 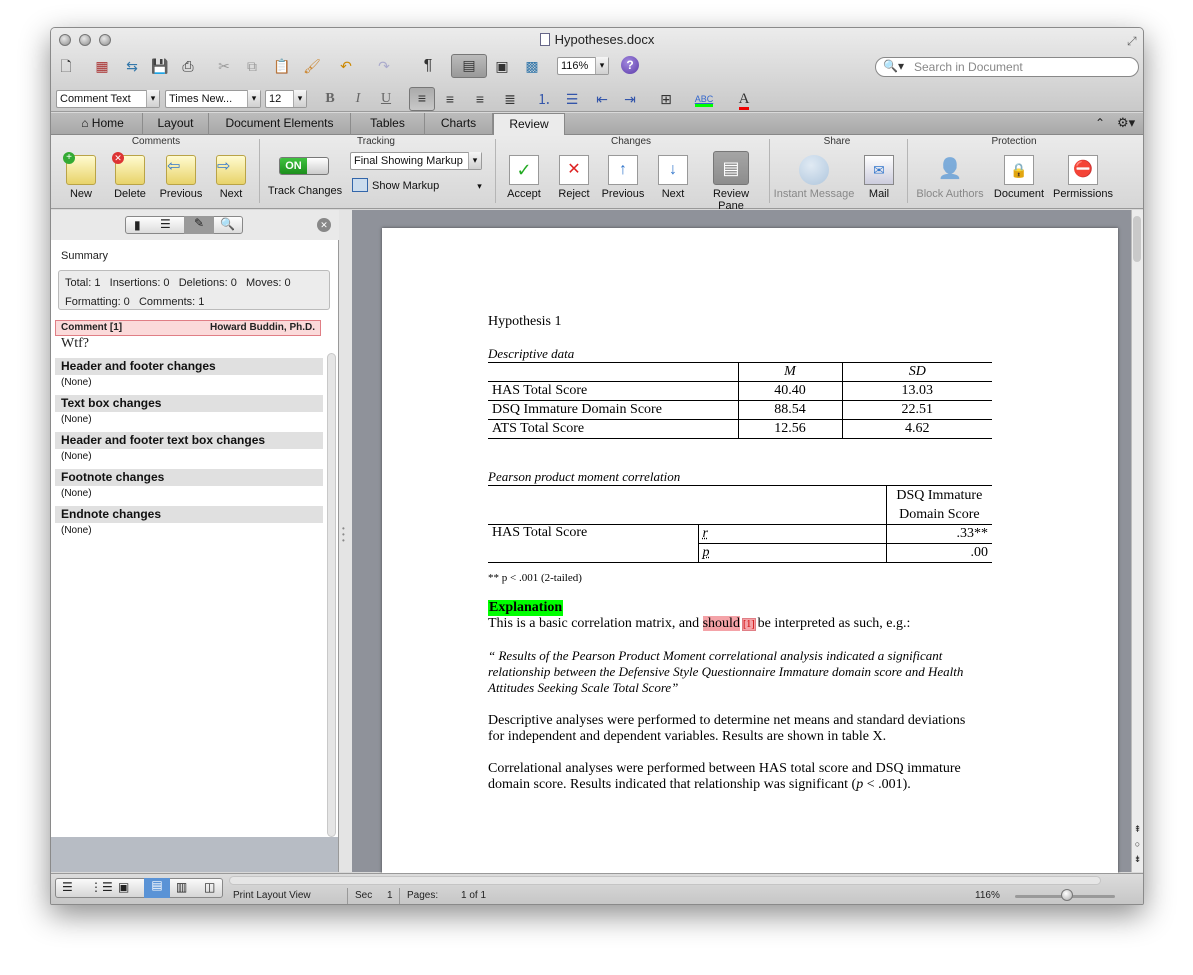 What do you see at coordinates (510, 99) in the screenshot?
I see `justify-icon: ≣` at bounding box center [510, 99].